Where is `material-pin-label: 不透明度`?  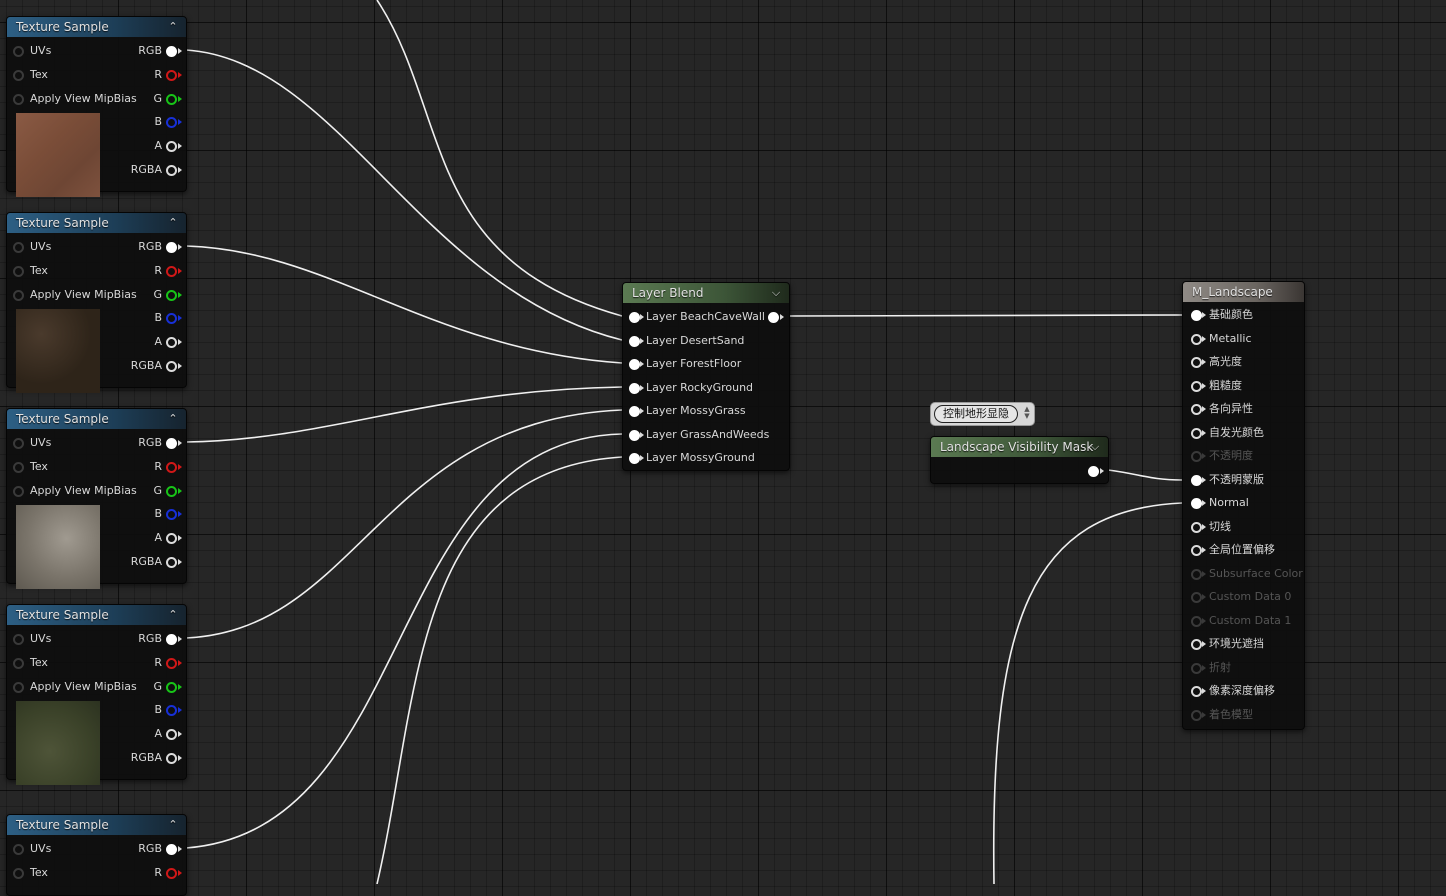 material-pin-label: 不透明度 is located at coordinates (1231, 455).